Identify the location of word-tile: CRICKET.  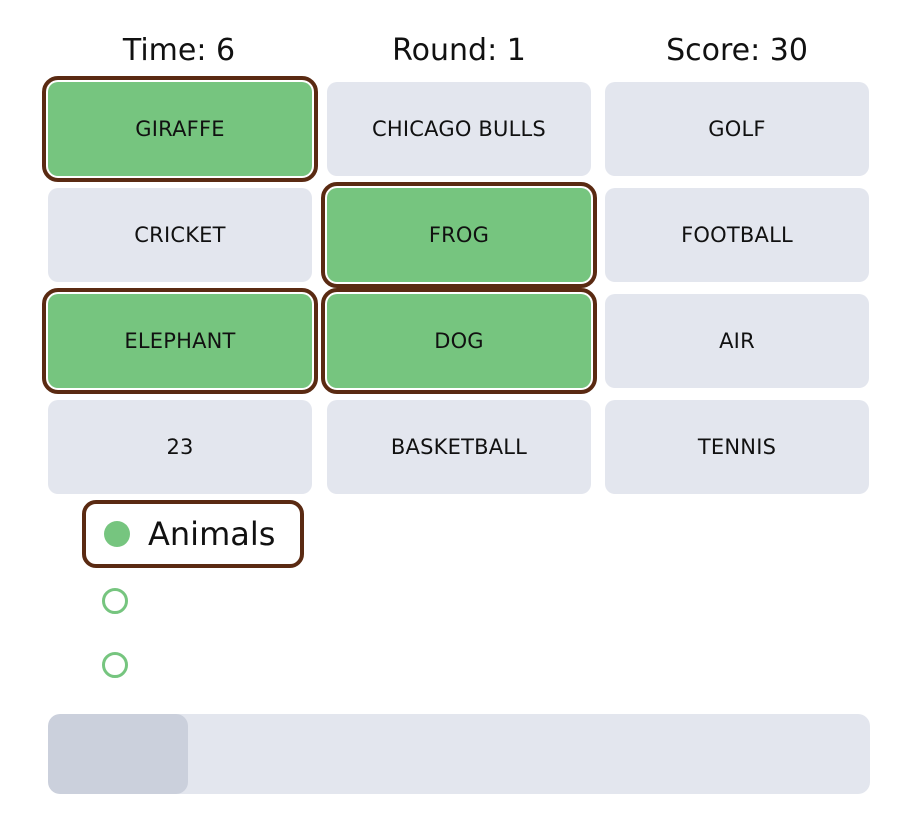
(180, 235).